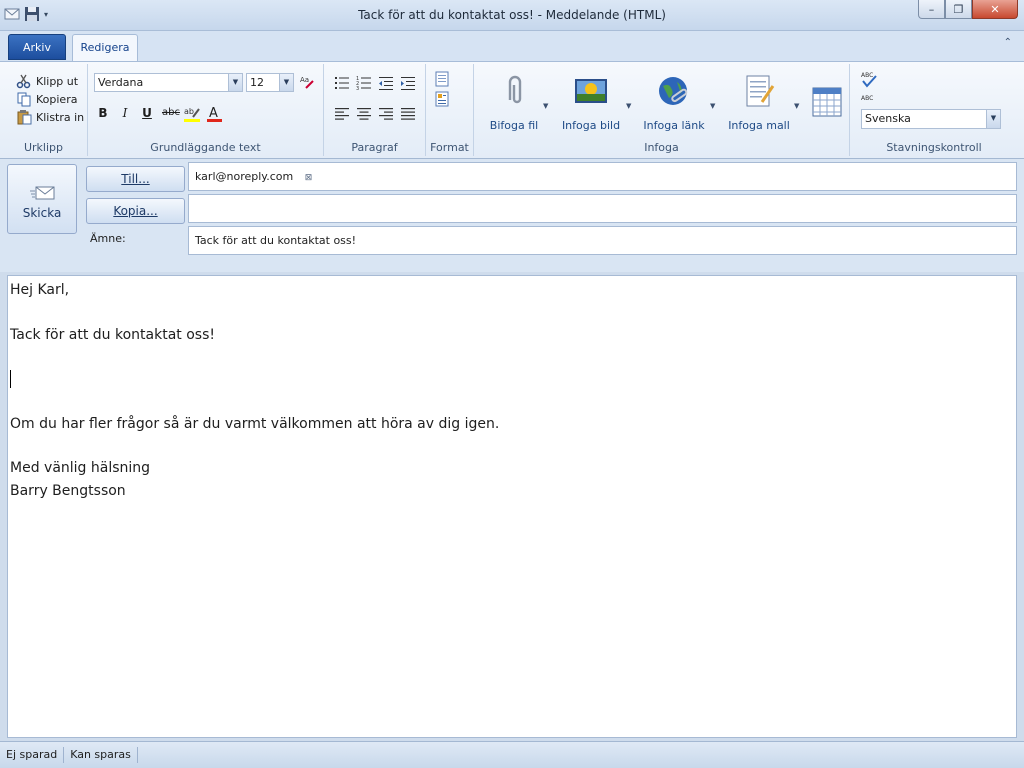  I want to click on scissors-icon, so click(23, 81).